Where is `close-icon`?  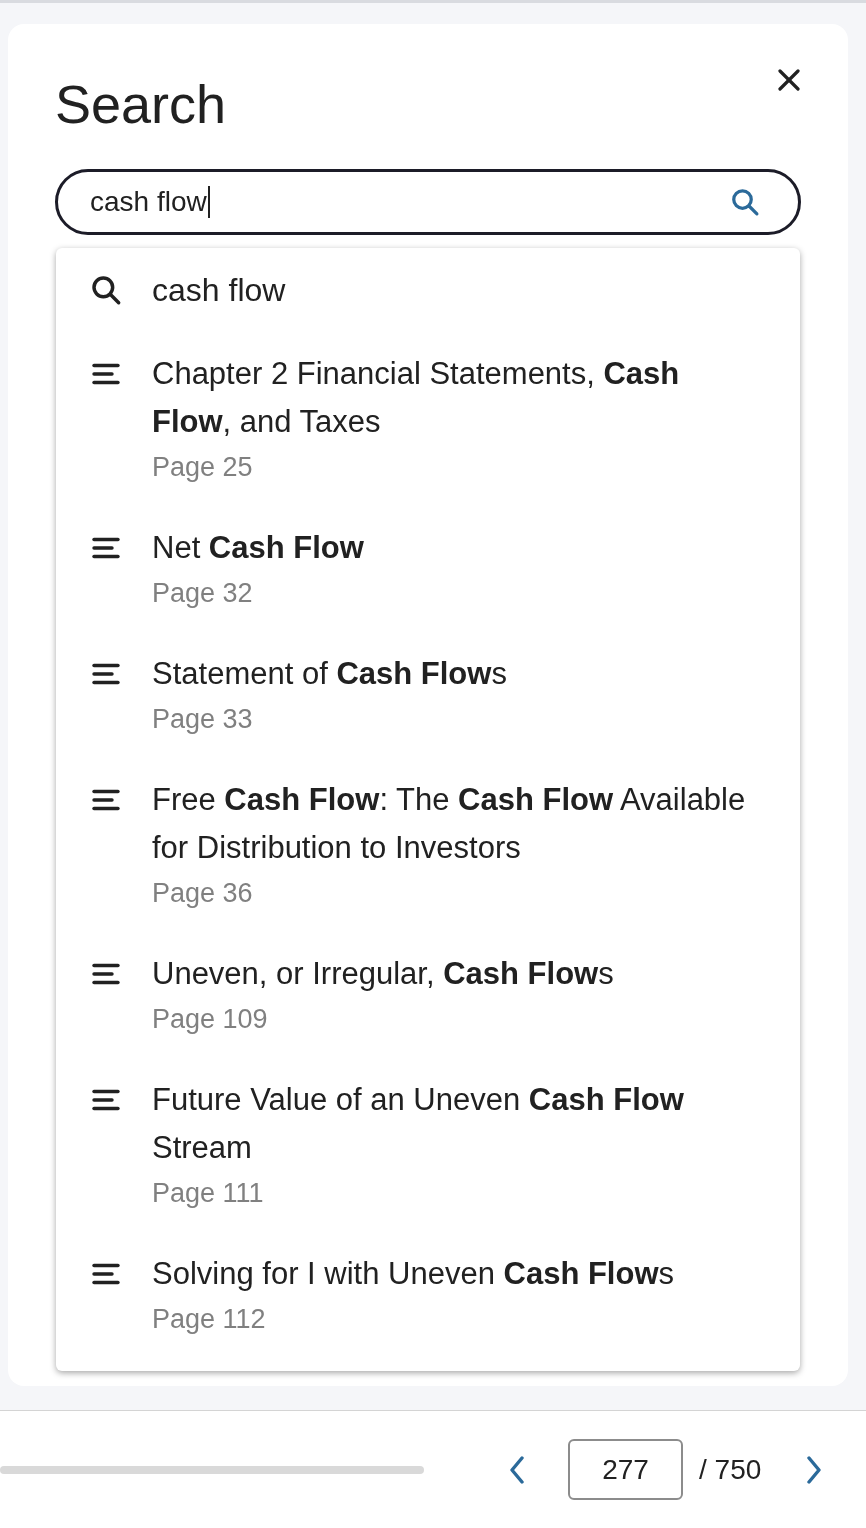
close-icon is located at coordinates (789, 80).